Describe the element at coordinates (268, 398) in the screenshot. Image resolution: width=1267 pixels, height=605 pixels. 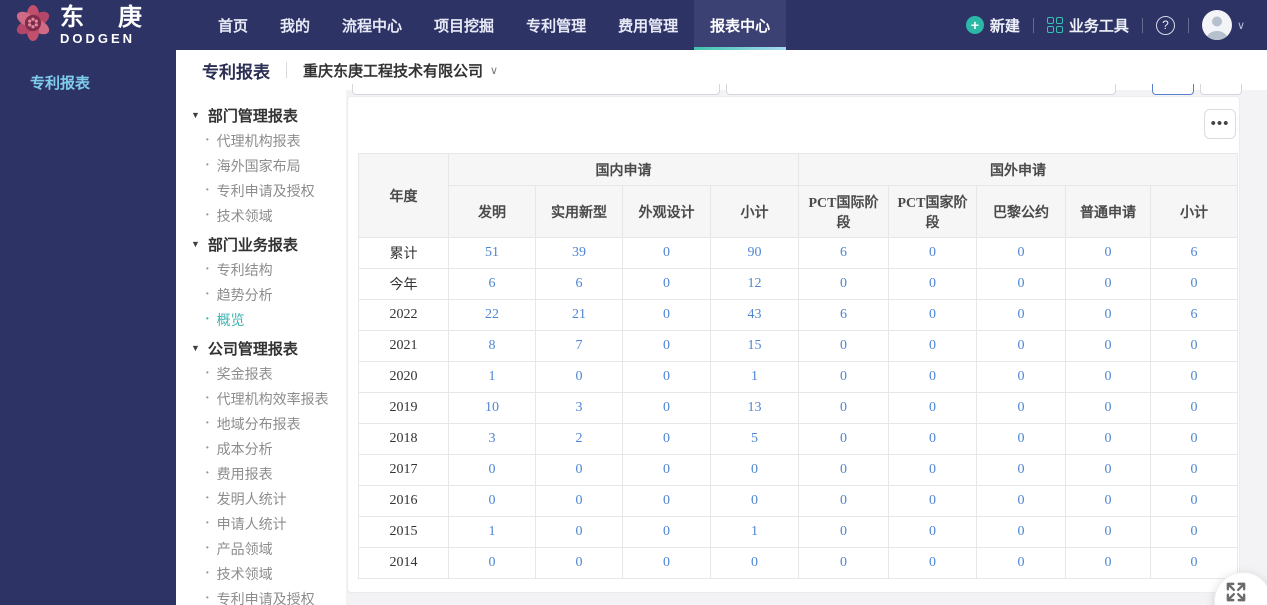
I see `menu-item-代理机构效率报表: · 代理机构效率报表` at that location.